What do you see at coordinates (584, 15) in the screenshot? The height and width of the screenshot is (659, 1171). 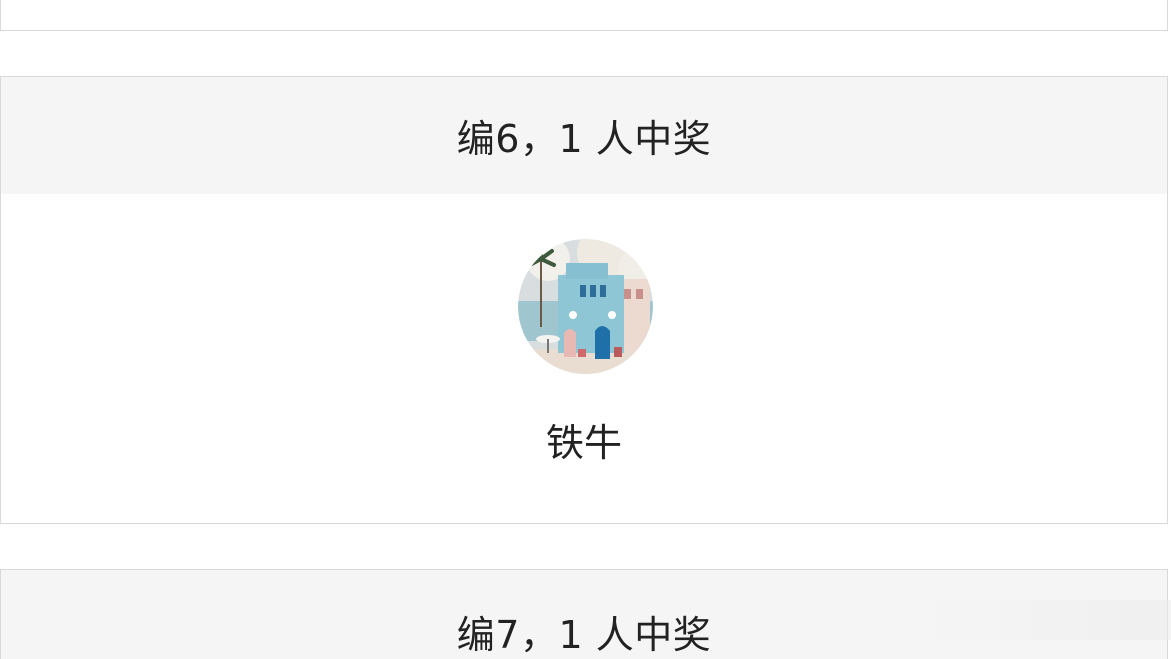 I see `previous-group-card` at bounding box center [584, 15].